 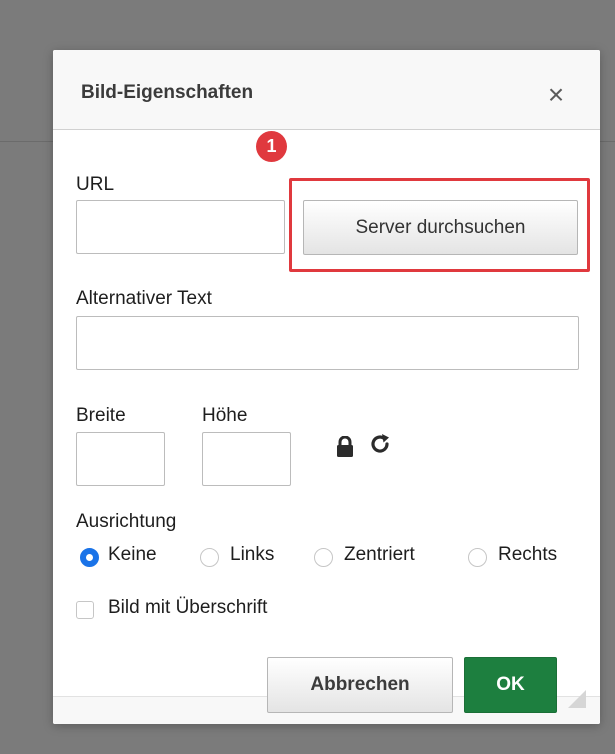 What do you see at coordinates (225, 415) in the screenshot?
I see `height-label: Höhe` at bounding box center [225, 415].